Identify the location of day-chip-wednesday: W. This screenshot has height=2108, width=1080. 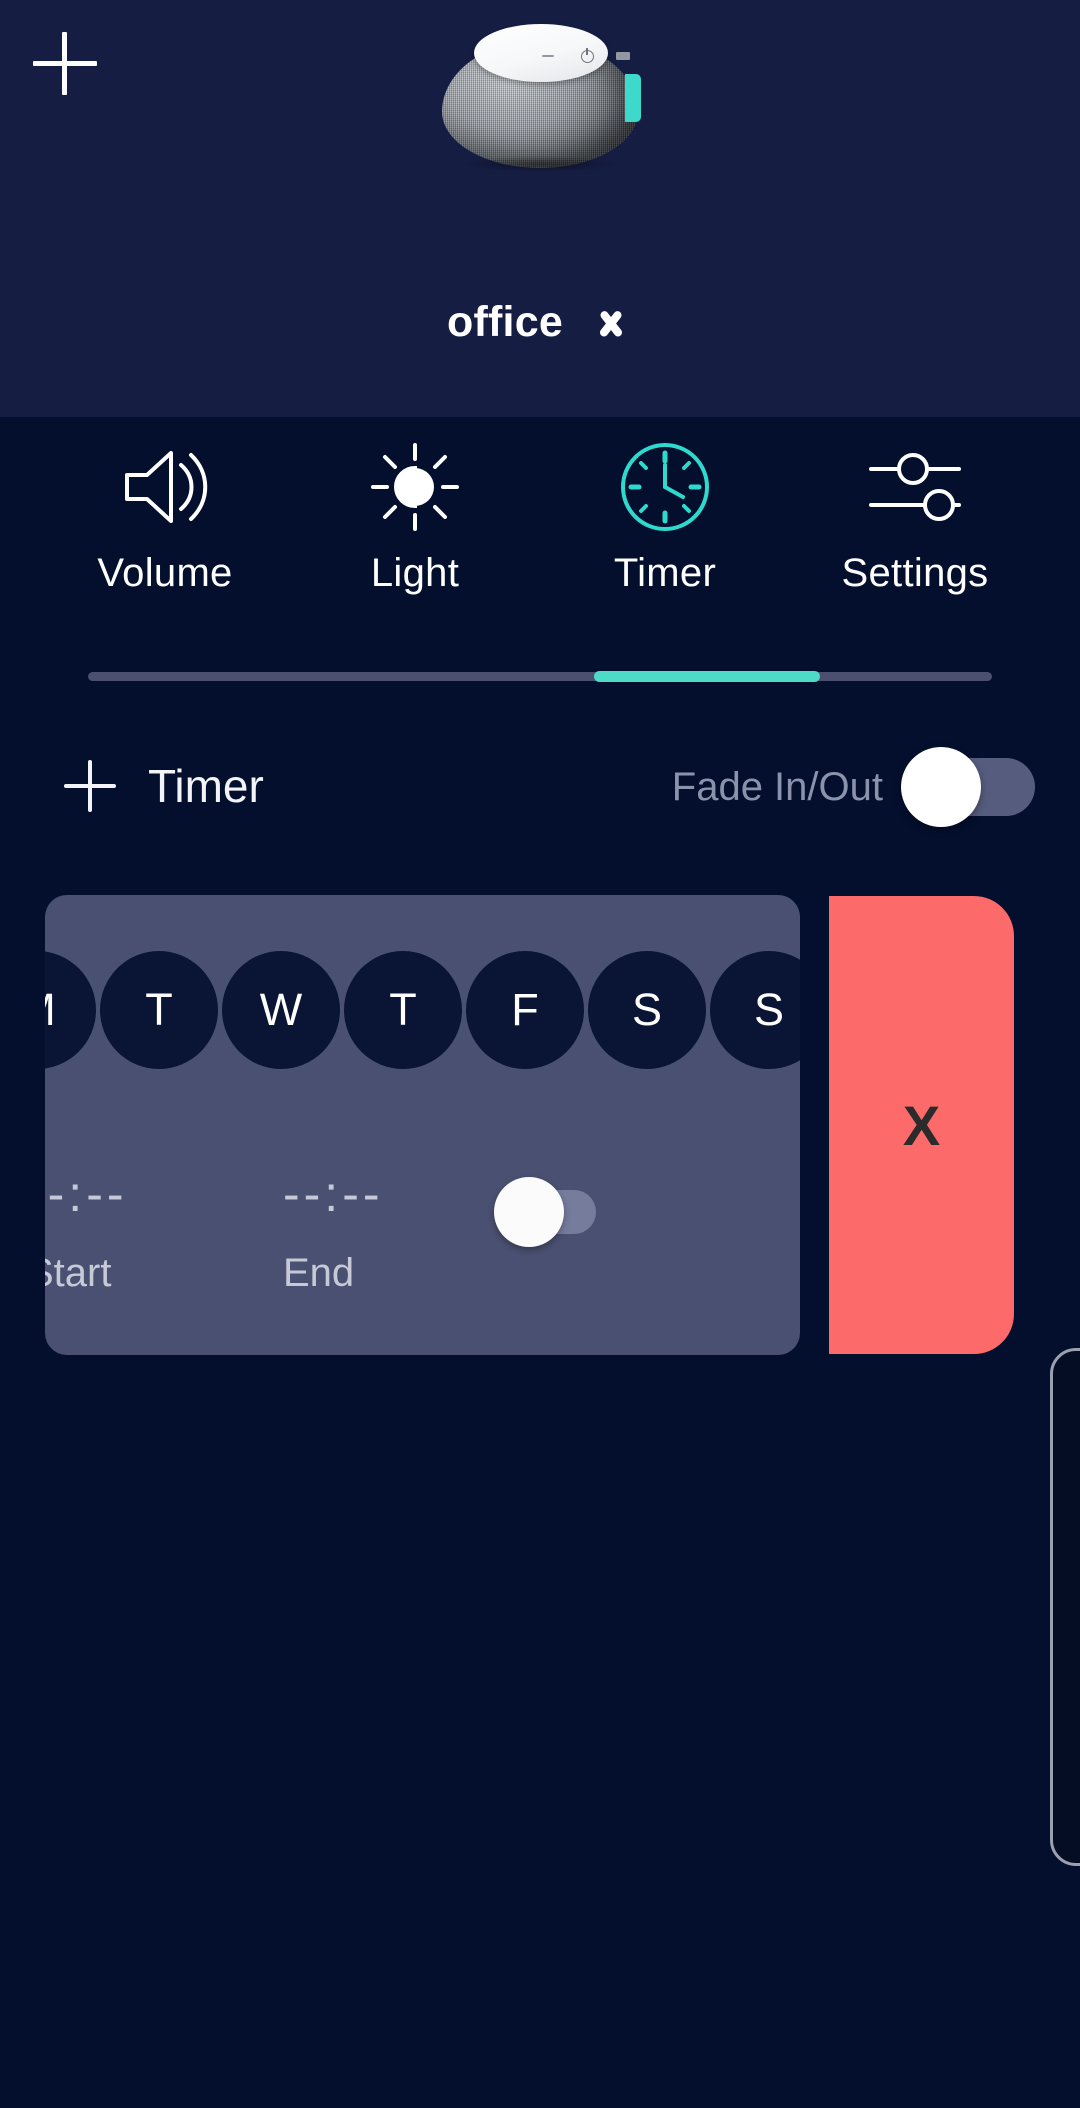
(281, 1010).